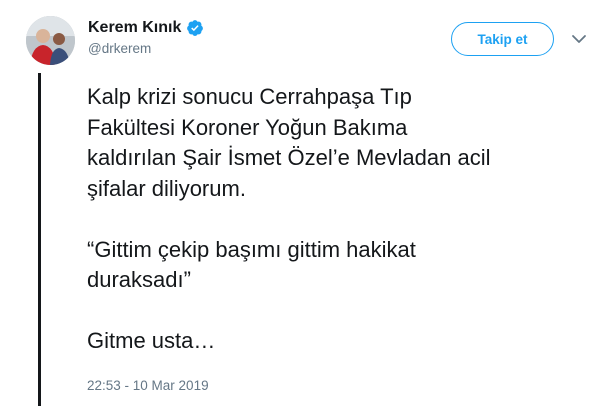 Image resolution: width=602 pixels, height=406 pixels. I want to click on profile-photo-icon, so click(50, 40).